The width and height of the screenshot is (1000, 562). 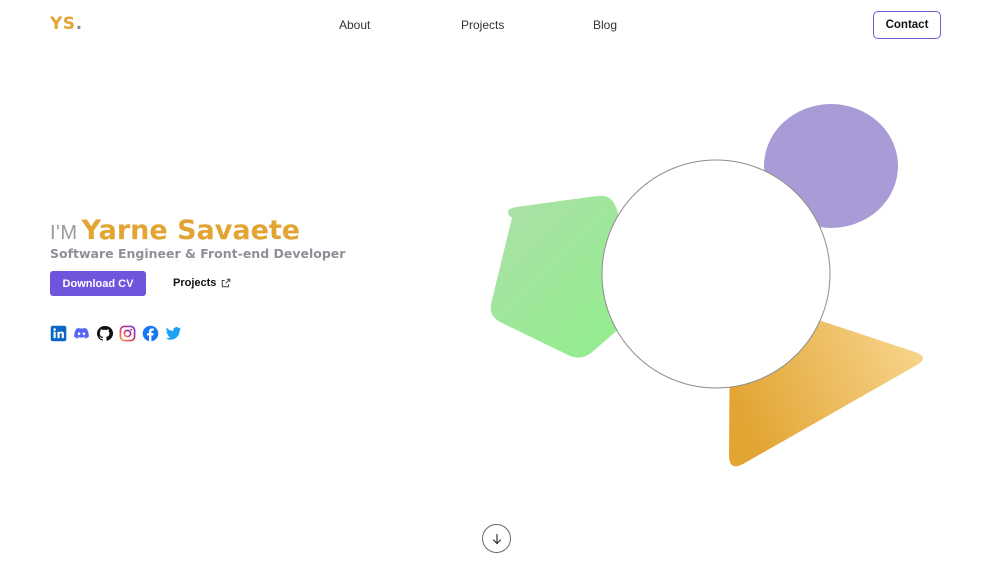 What do you see at coordinates (98, 283) in the screenshot?
I see `download-cv-button: Download CV` at bounding box center [98, 283].